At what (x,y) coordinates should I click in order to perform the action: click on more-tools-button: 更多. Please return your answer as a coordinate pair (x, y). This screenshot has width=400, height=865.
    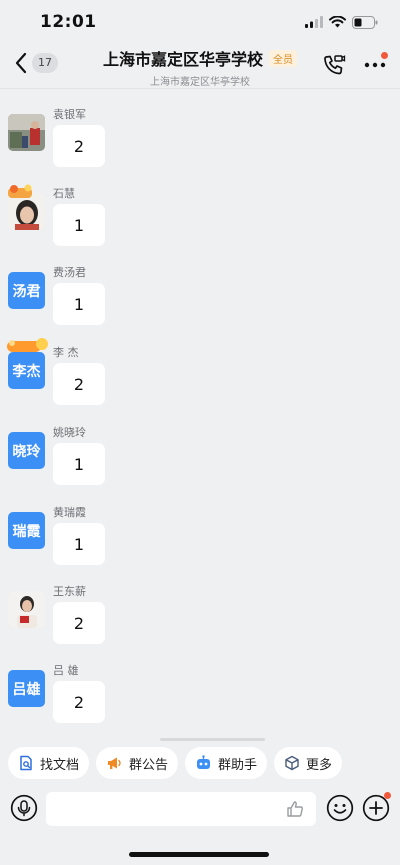
    Looking at the image, I should click on (308, 763).